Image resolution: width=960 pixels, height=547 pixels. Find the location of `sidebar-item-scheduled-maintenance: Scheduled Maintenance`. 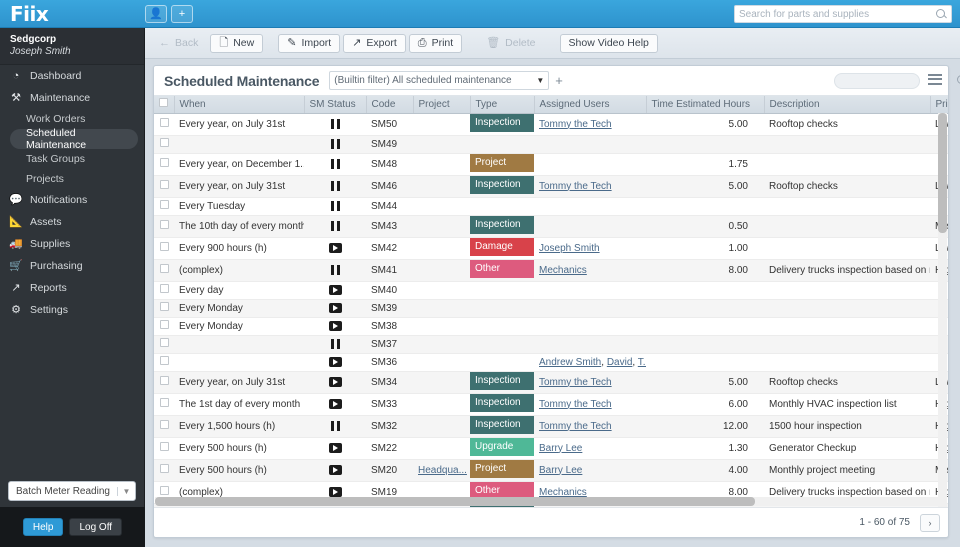

sidebar-item-scheduled-maintenance: Scheduled Maintenance is located at coordinates (74, 139).